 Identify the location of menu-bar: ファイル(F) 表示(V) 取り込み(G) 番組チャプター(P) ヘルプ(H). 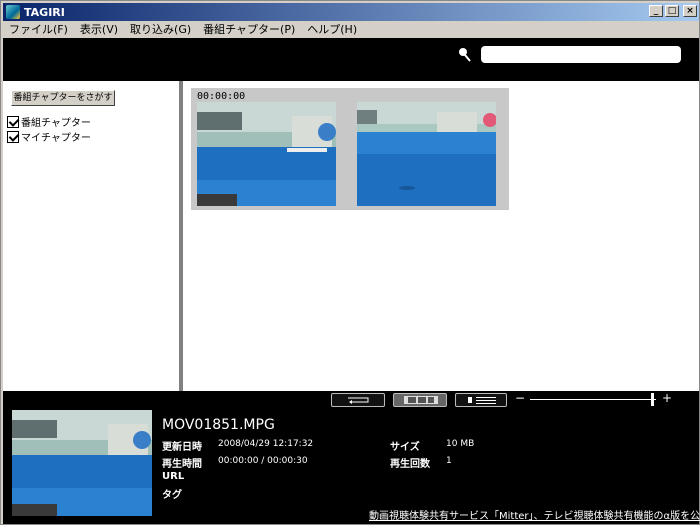
(351, 29).